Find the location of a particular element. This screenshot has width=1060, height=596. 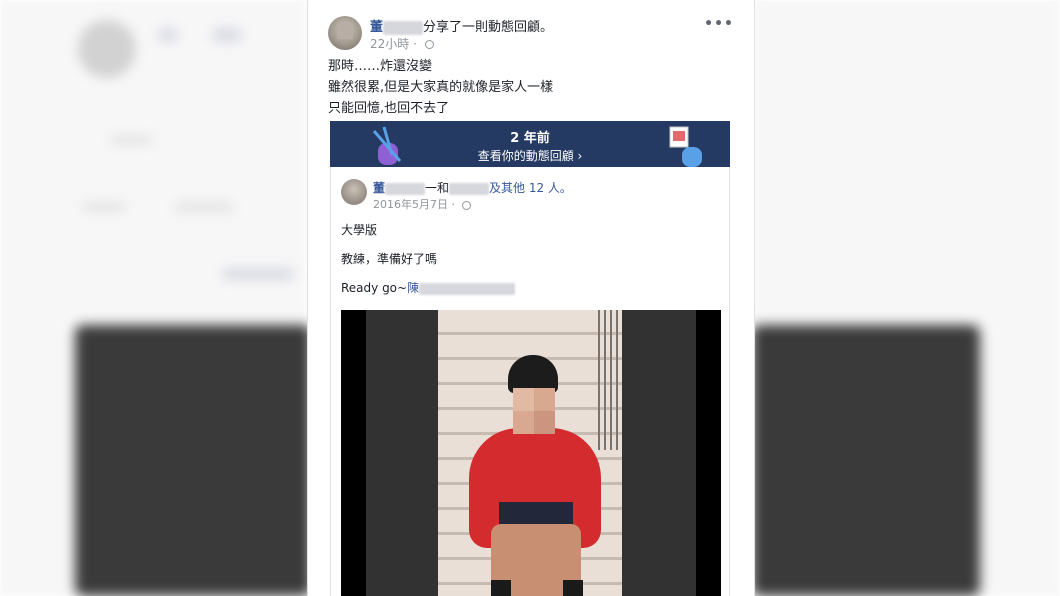

shared-author-name: 董 is located at coordinates (379, 188).